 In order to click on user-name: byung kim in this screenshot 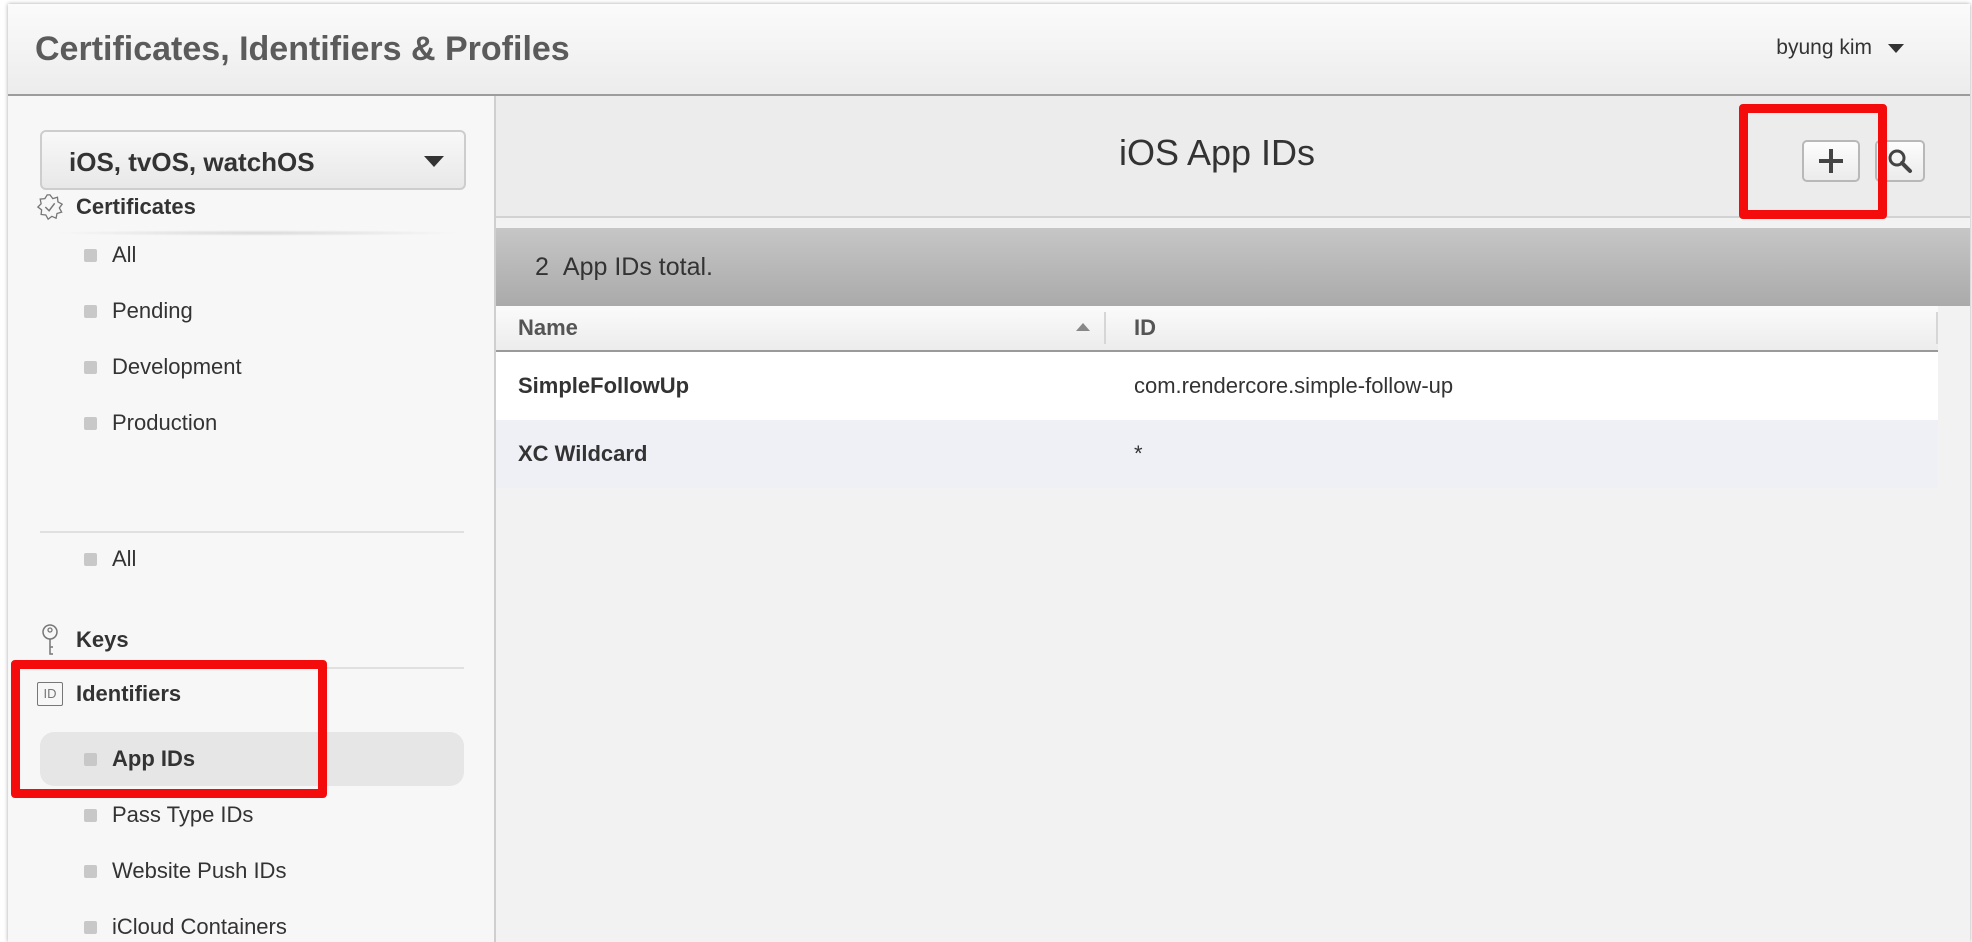, I will do `click(1824, 47)`.